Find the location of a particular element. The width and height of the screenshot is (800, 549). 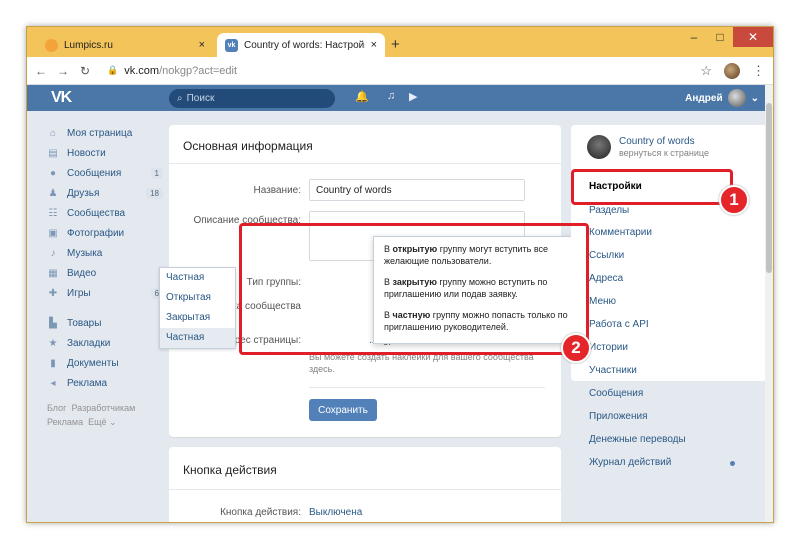

right-item-addresses: Адреса is located at coordinates (606, 278).